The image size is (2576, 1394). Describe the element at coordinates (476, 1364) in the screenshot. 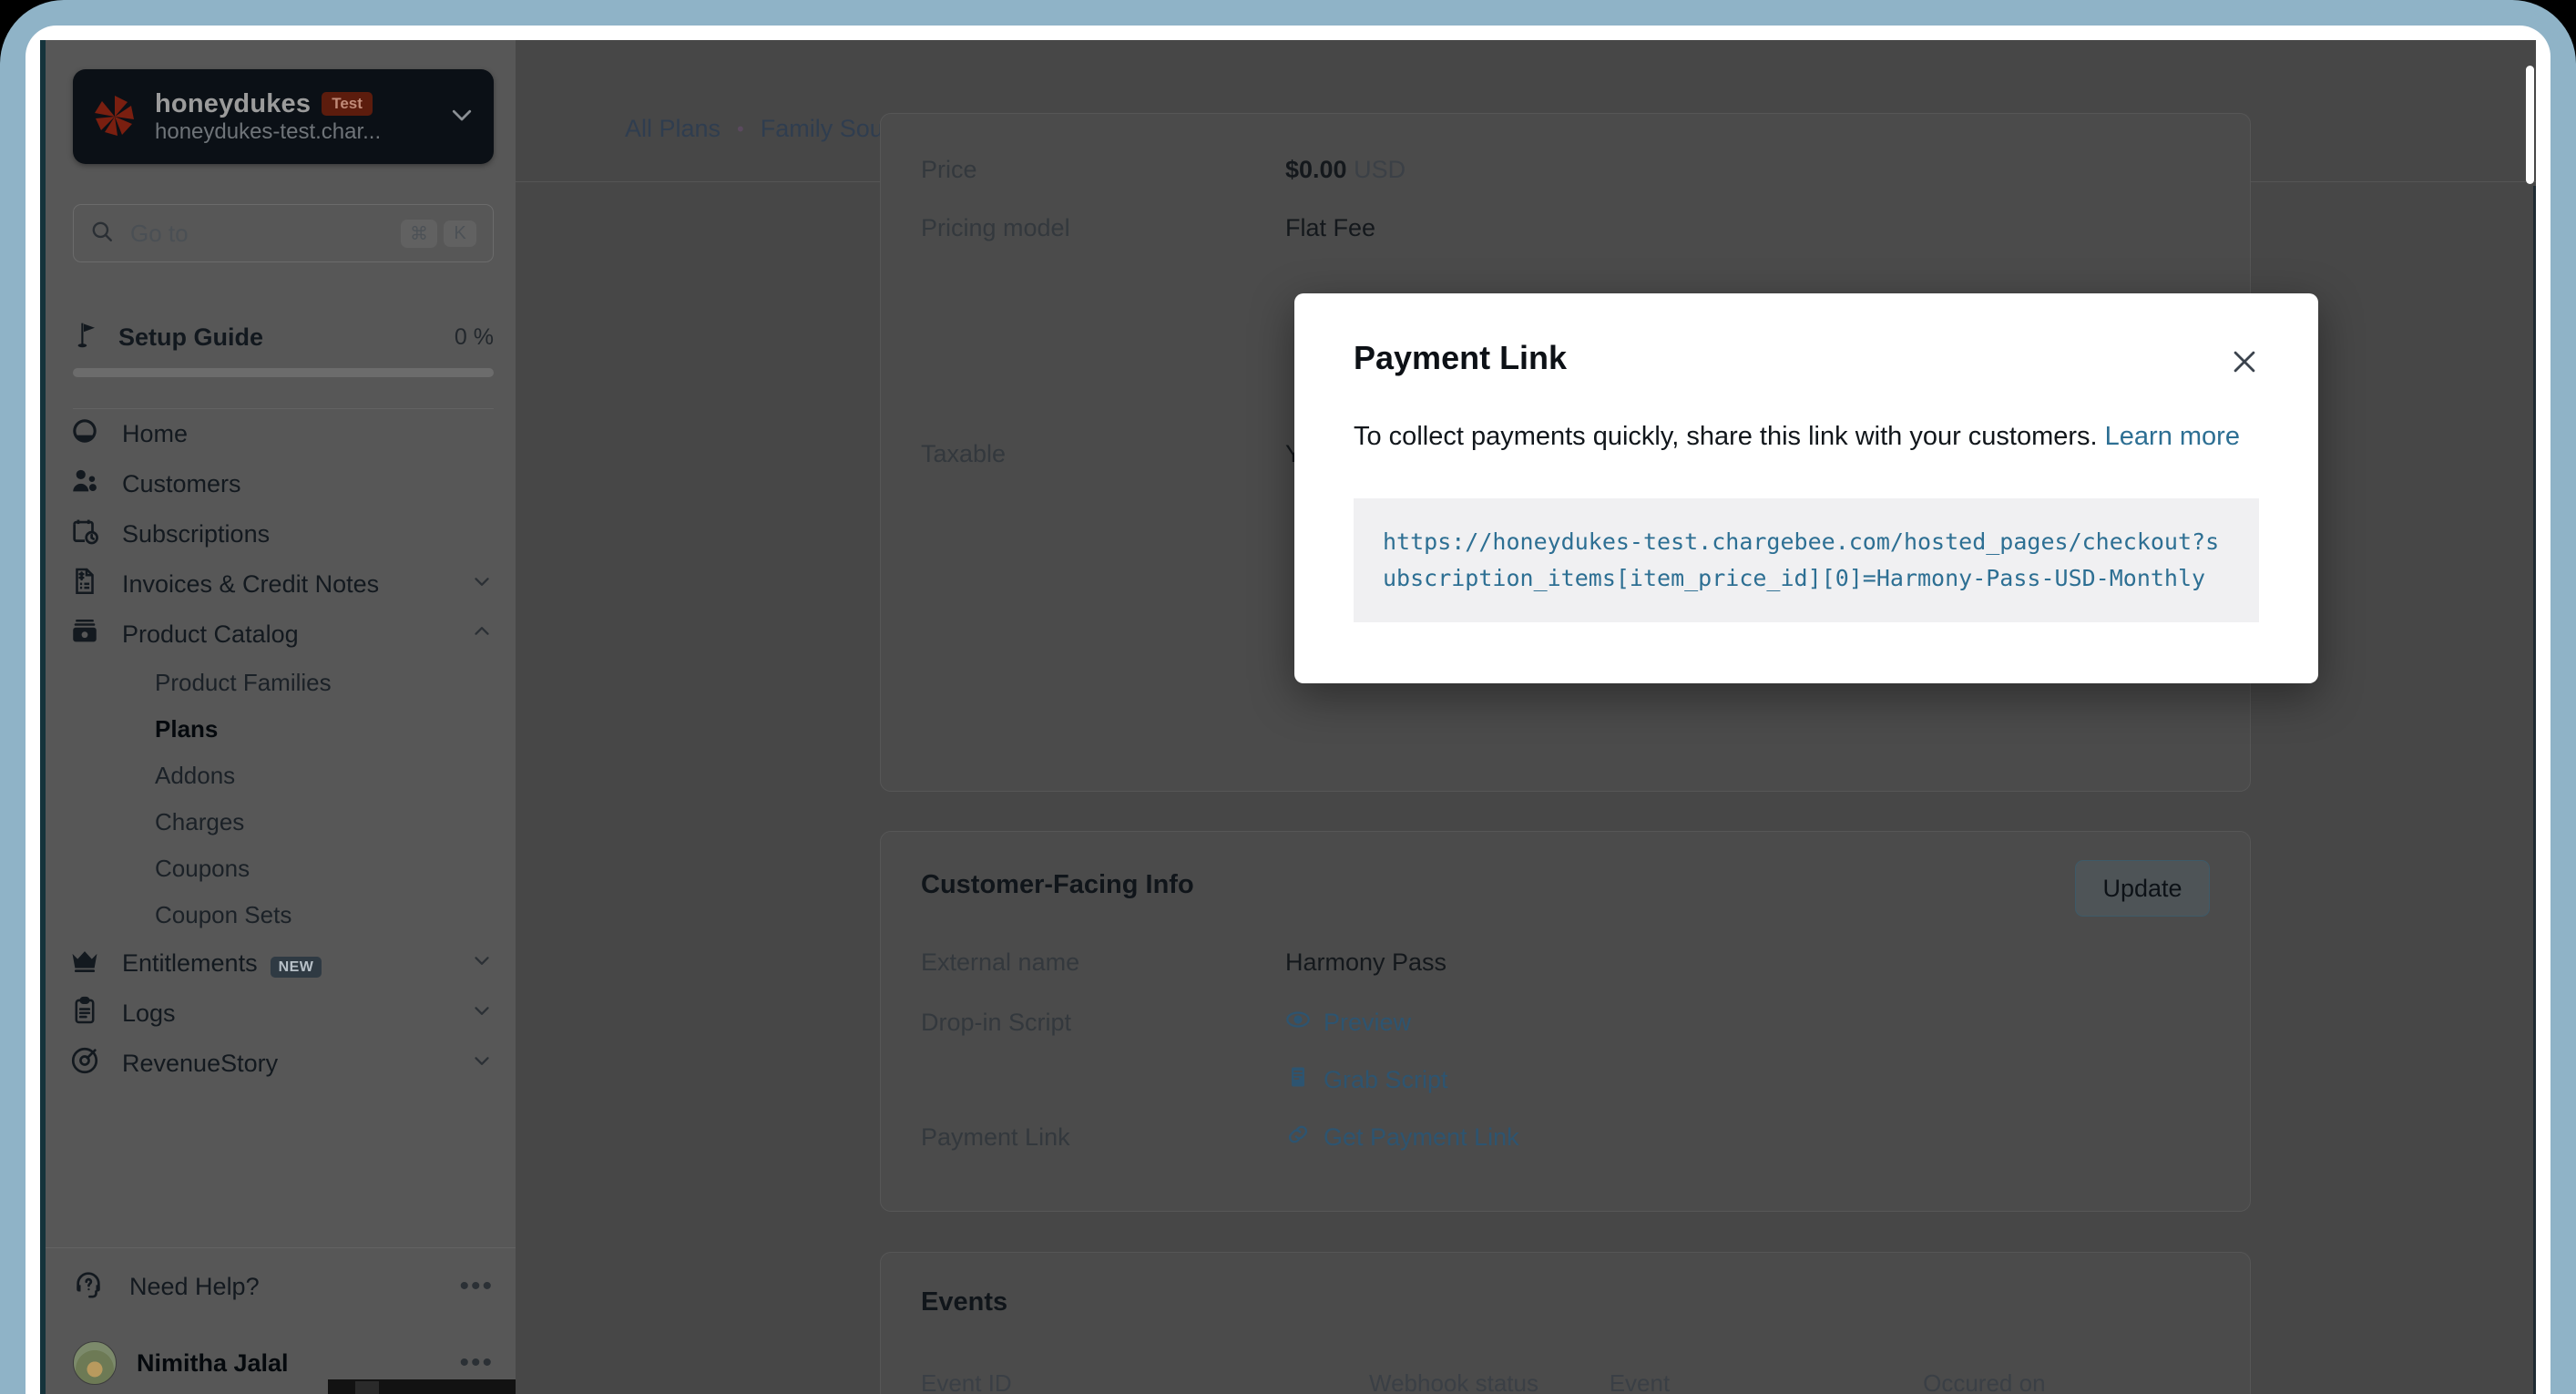

I see `user-more-icon: •••` at that location.